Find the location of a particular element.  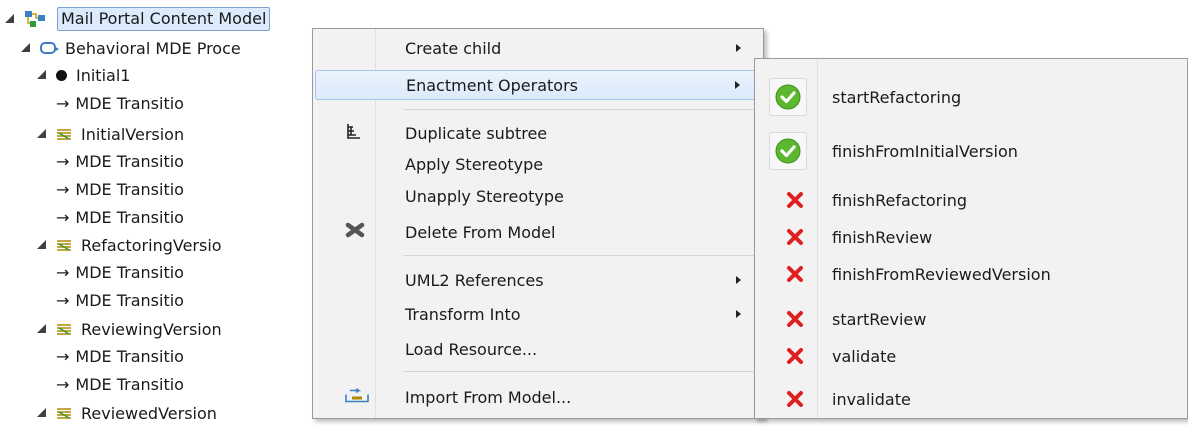

submenu-item-startreview: startReview is located at coordinates (971, 319).